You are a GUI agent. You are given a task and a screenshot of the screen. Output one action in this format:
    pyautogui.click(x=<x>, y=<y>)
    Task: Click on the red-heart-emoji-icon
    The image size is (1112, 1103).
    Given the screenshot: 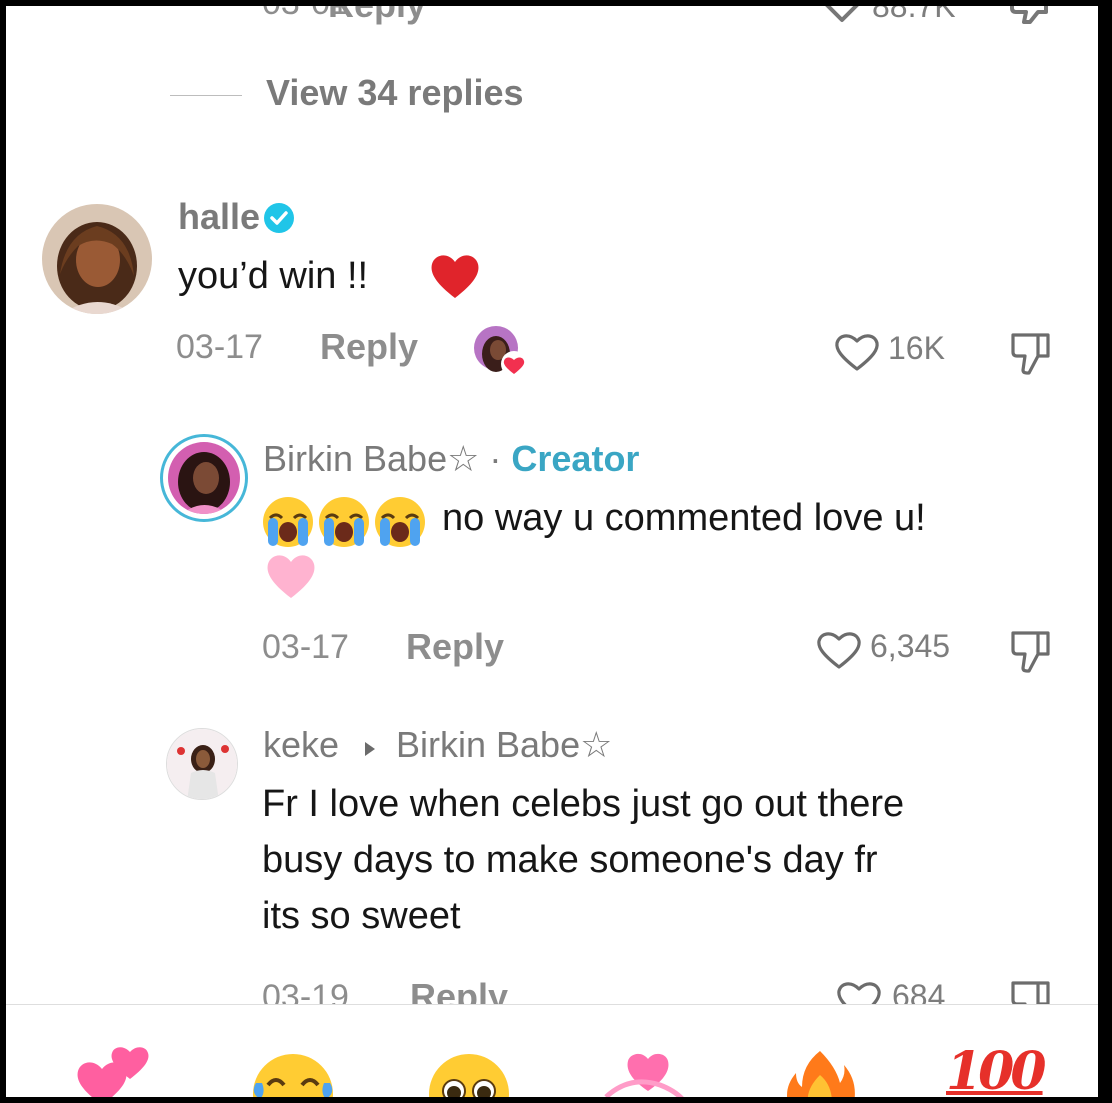 What is the action you would take?
    pyautogui.click(x=455, y=275)
    